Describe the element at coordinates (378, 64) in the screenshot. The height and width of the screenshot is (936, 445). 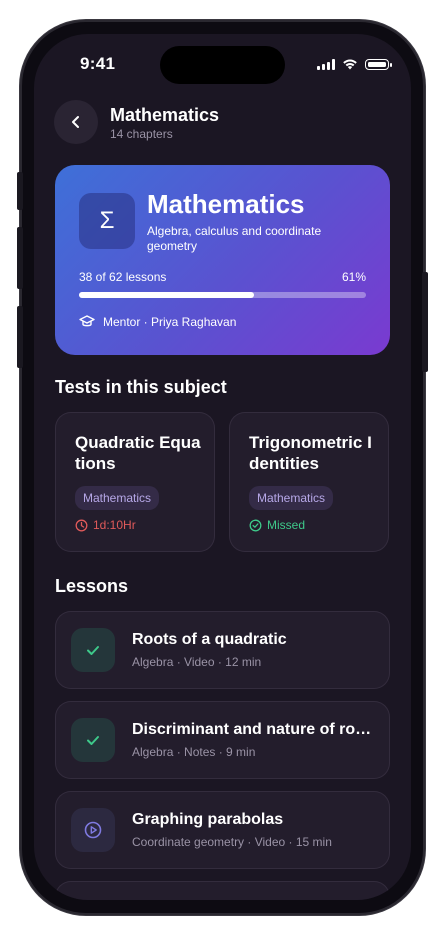
I see `battery-icon` at that location.